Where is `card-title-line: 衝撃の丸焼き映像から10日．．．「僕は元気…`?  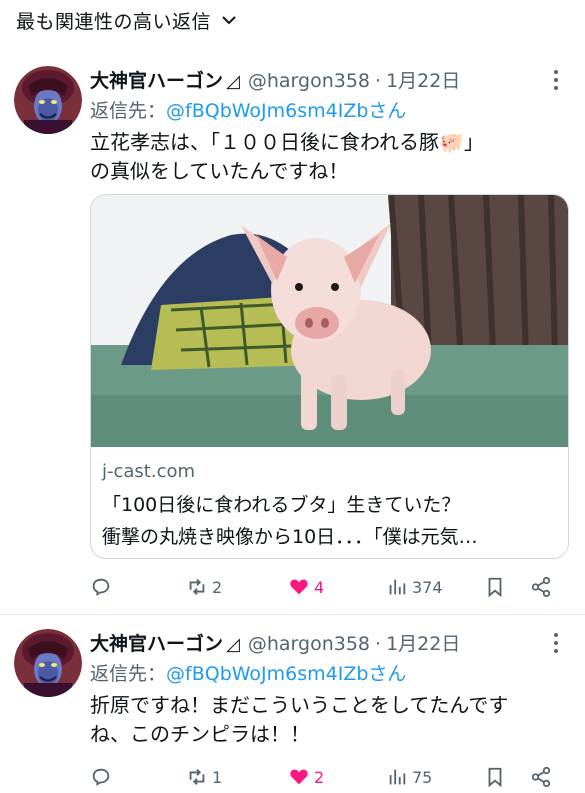
card-title-line: 衝撃の丸焼き映像から10日．．．「僕は元気… is located at coordinates (290, 537).